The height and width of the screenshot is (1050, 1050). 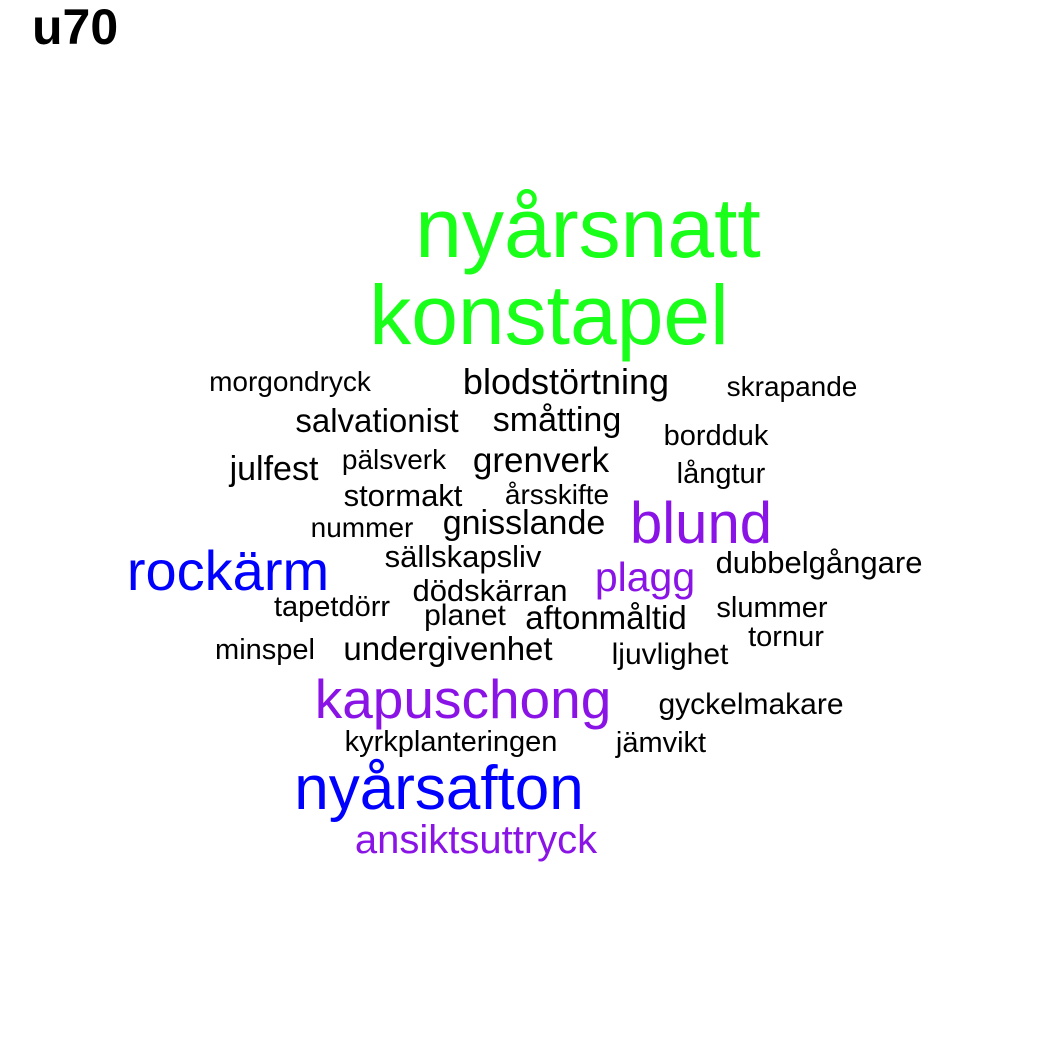 I want to click on cloud-word: tapetdörr, so click(x=332, y=607).